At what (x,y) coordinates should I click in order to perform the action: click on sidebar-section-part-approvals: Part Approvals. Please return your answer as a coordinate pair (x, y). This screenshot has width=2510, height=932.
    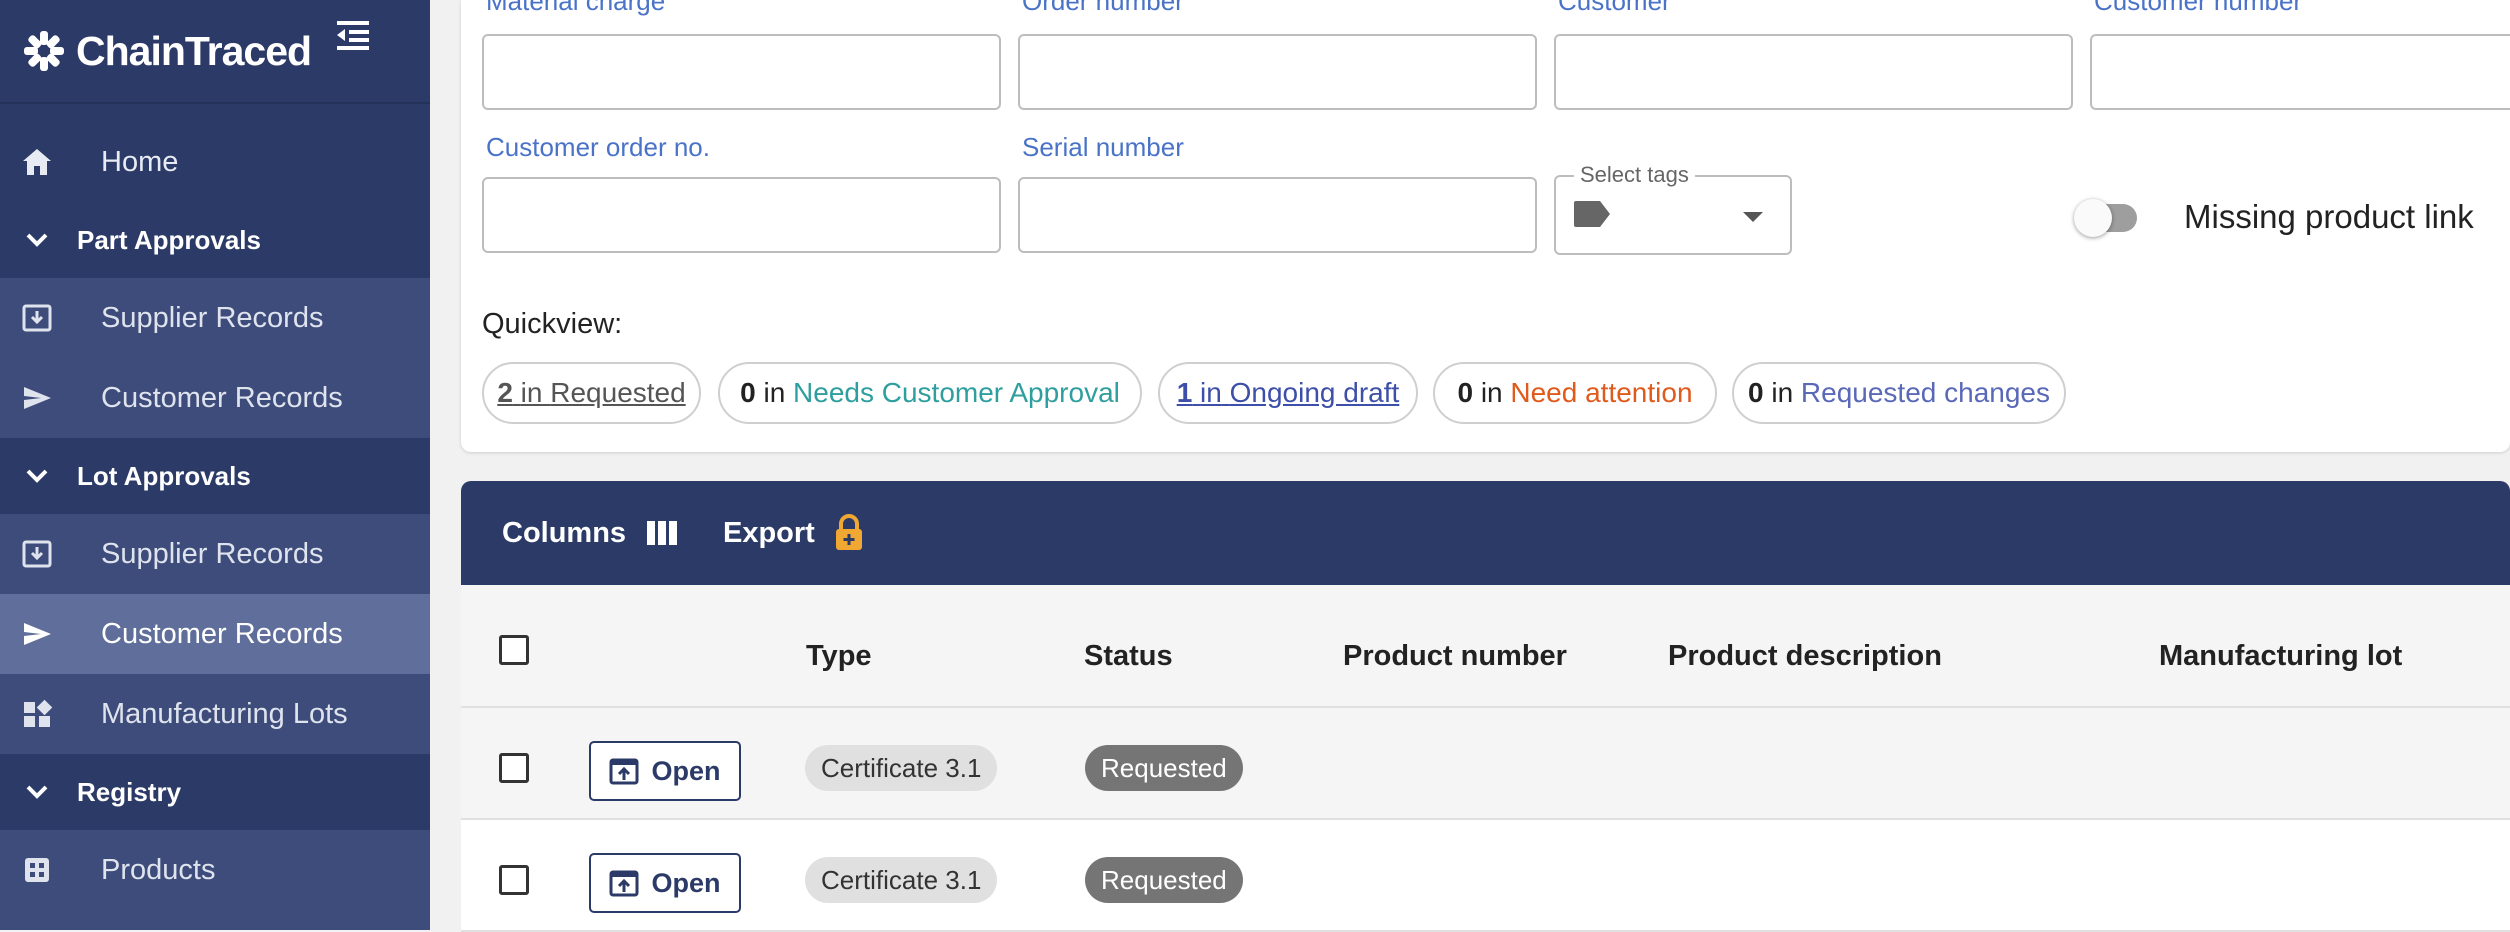
    Looking at the image, I should click on (215, 240).